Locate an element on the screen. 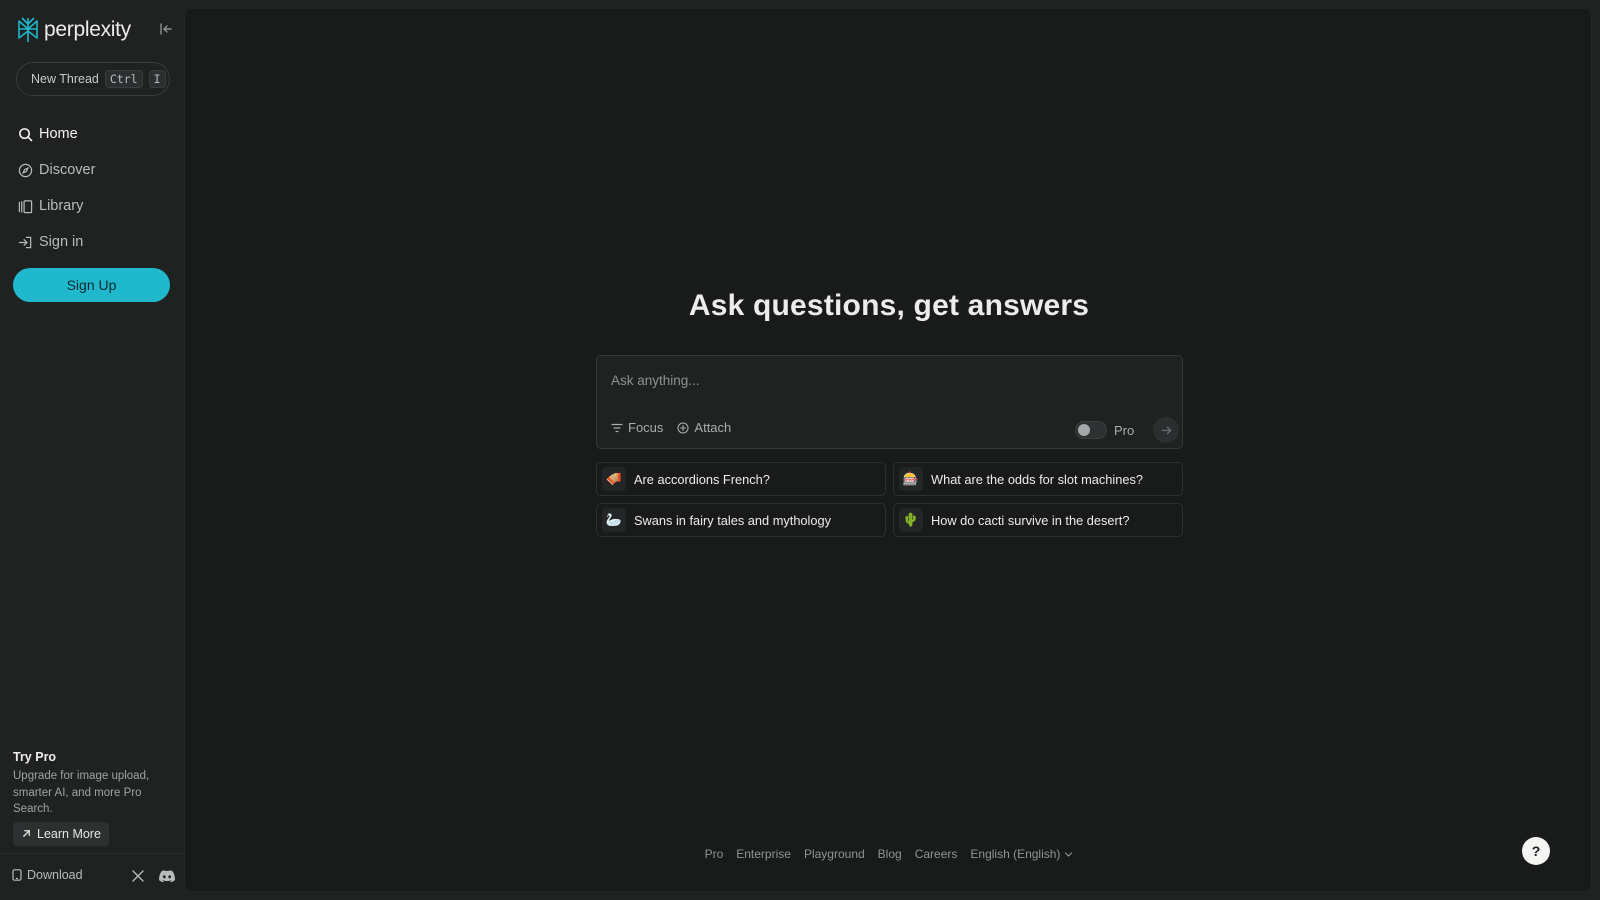 The width and height of the screenshot is (1600, 900). attach-label: Attach is located at coordinates (713, 427).